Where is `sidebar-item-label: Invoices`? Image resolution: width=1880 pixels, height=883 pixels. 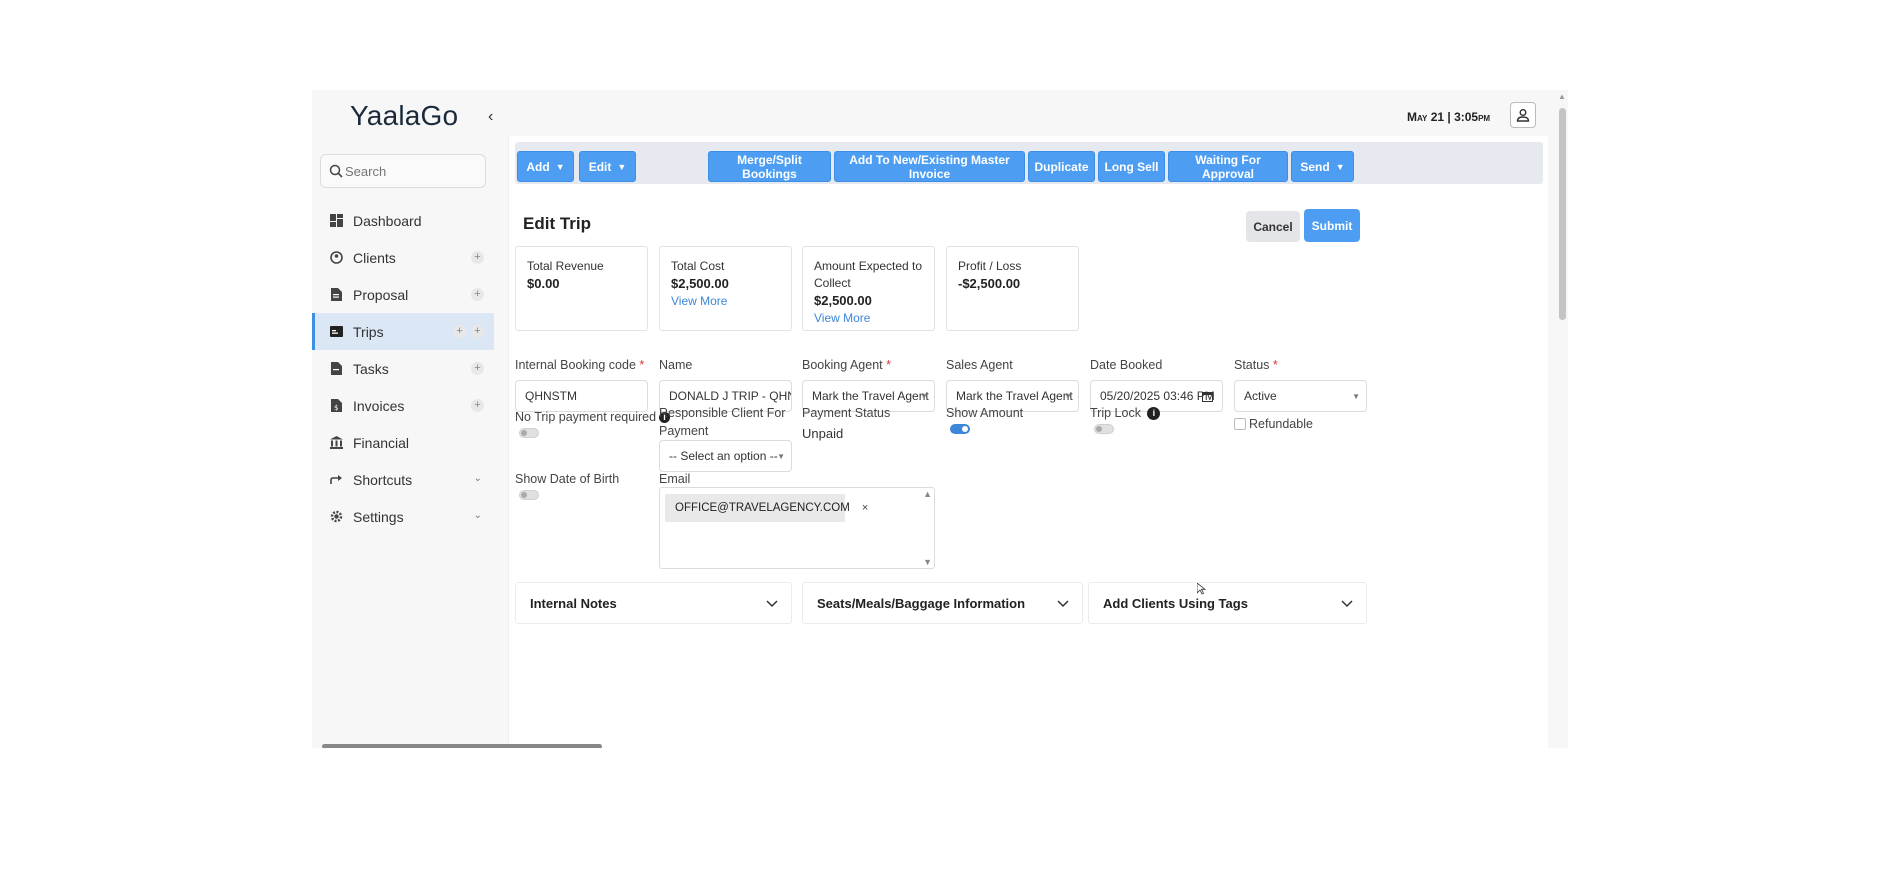 sidebar-item-label: Invoices is located at coordinates (379, 405).